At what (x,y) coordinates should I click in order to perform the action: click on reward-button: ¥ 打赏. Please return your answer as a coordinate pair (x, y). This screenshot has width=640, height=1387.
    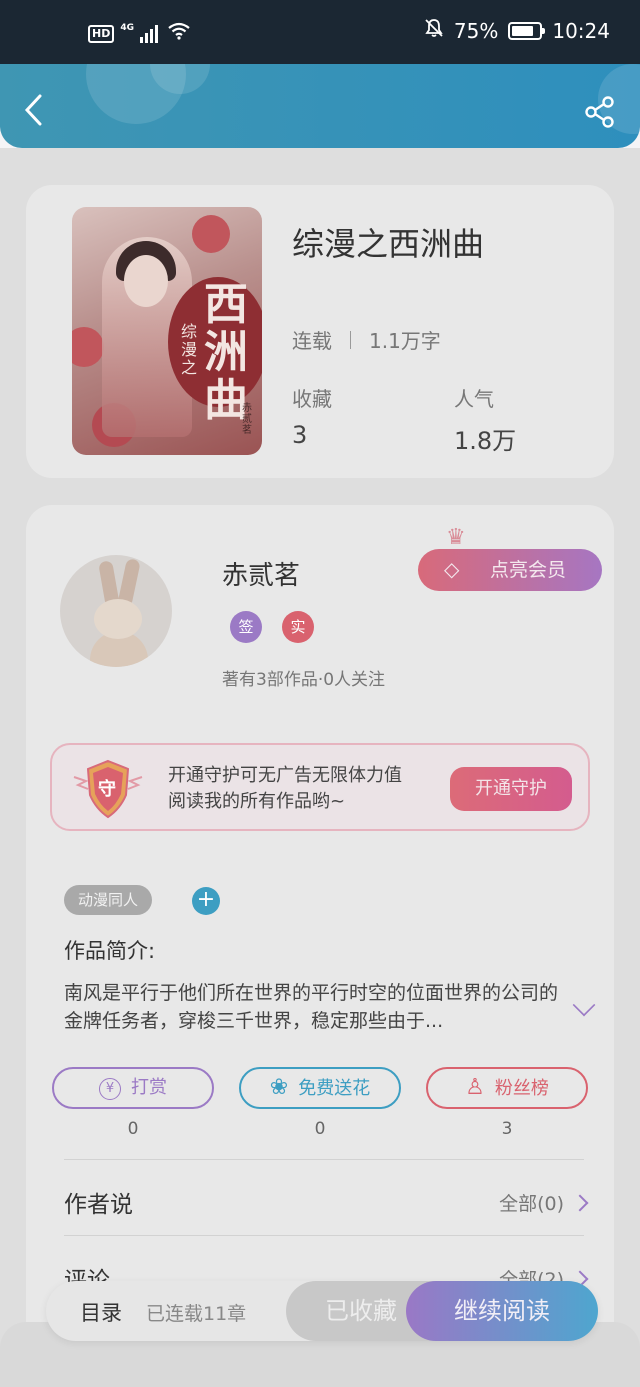
    Looking at the image, I should click on (133, 1088).